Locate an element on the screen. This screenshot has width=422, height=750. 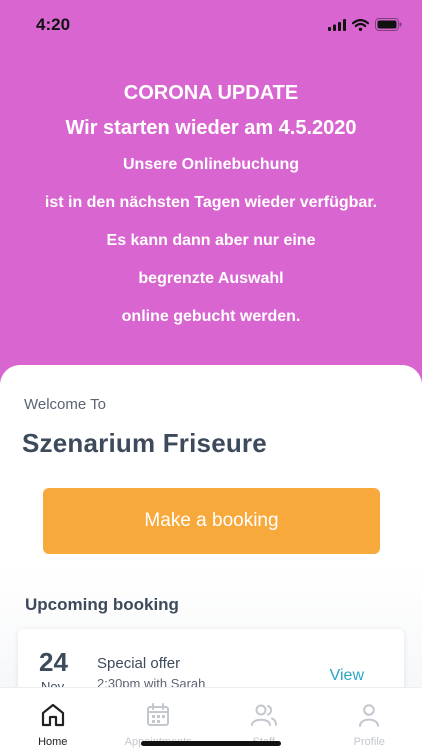
tab-home: Home is located at coordinates (53, 719).